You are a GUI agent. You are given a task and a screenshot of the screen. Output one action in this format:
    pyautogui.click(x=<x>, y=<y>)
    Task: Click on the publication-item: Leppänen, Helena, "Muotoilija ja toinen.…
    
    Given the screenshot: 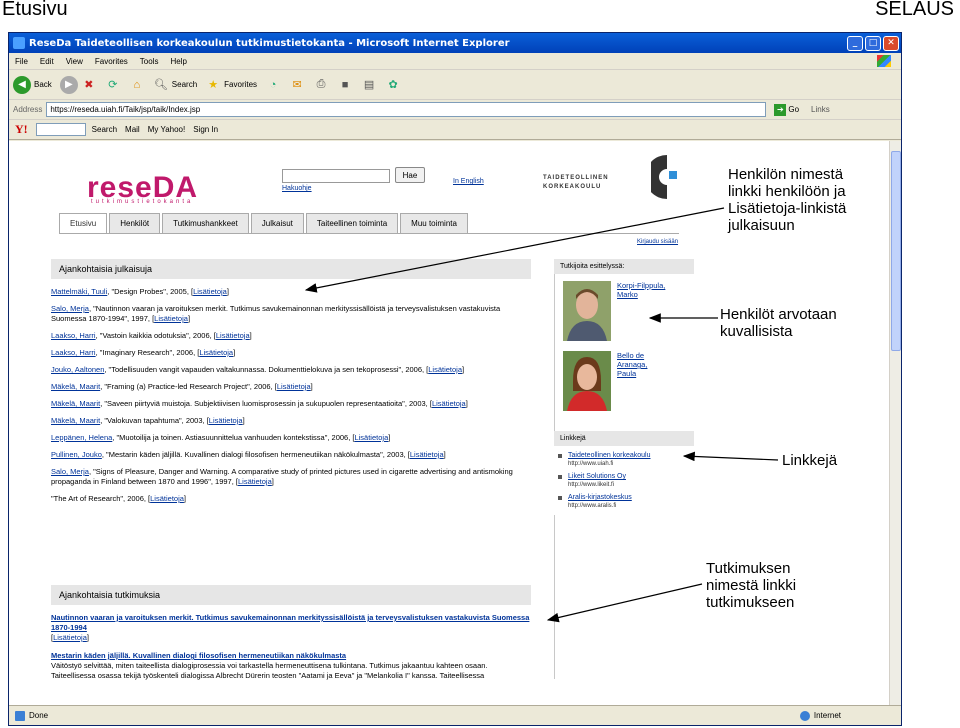 What is the action you would take?
    pyautogui.click(x=291, y=438)
    